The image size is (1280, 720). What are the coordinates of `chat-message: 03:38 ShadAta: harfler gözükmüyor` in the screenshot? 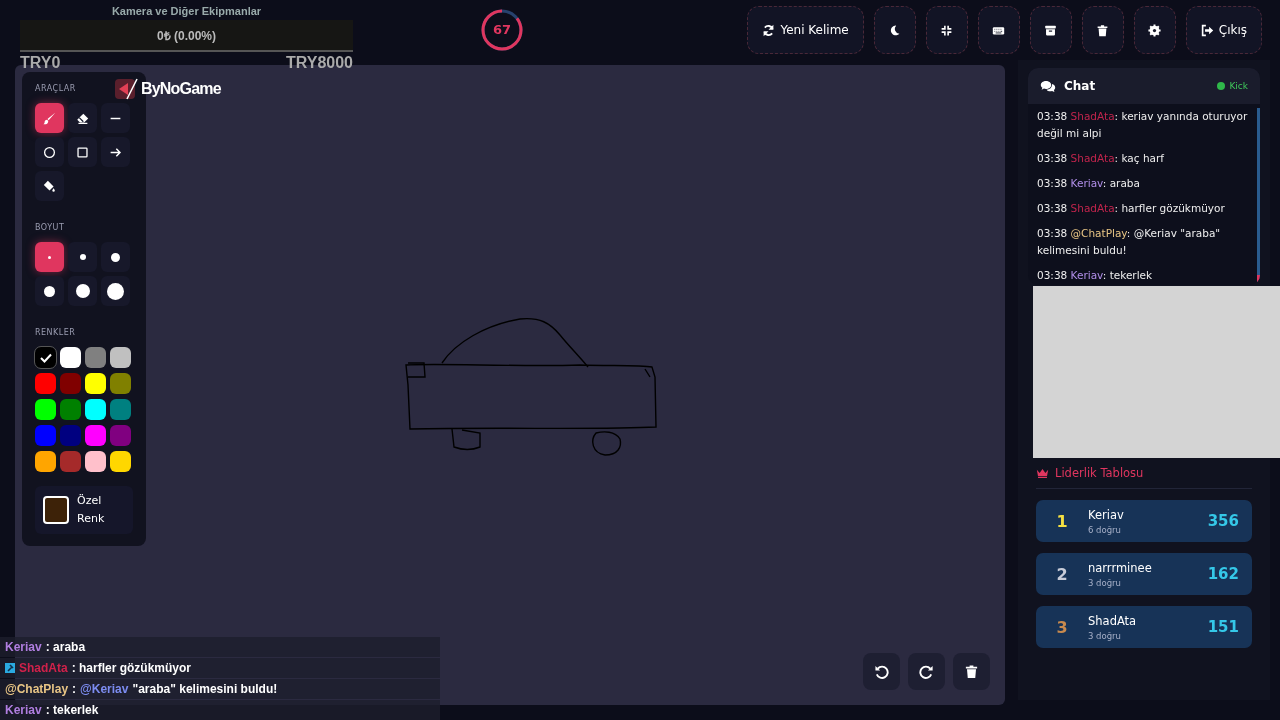 It's located at (1131, 208).